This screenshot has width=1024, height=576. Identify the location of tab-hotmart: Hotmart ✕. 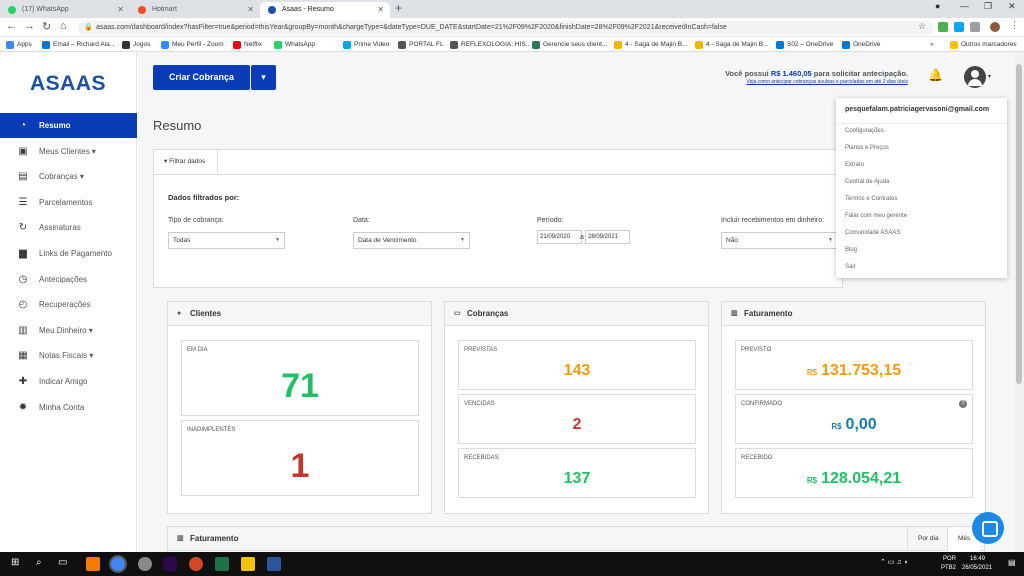
(195, 10).